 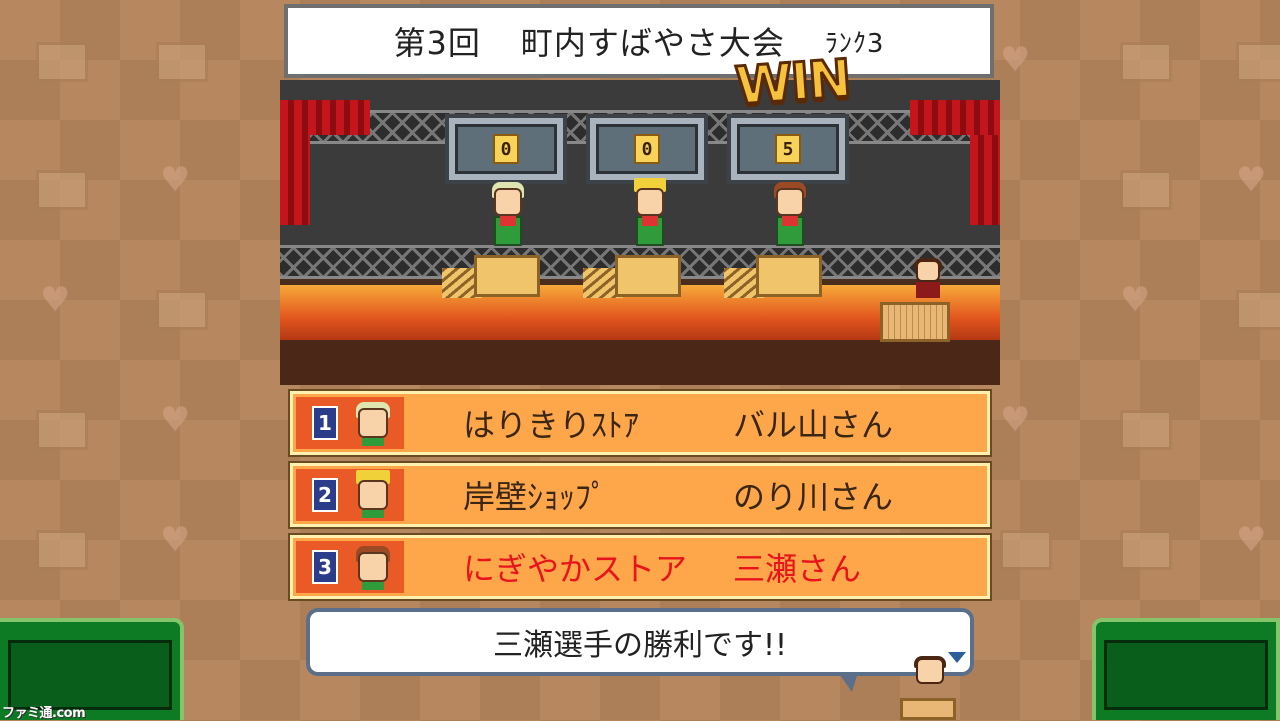 I want to click on rank-number: 1, so click(x=325, y=423).